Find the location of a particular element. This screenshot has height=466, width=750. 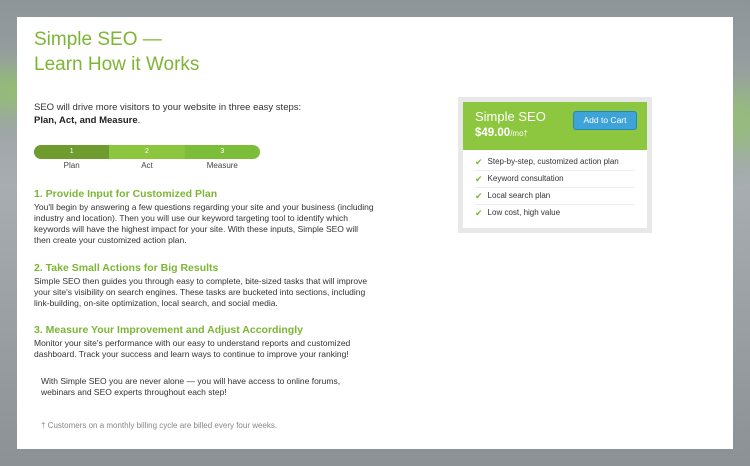

progress-label-measure: Measure is located at coordinates (222, 165).